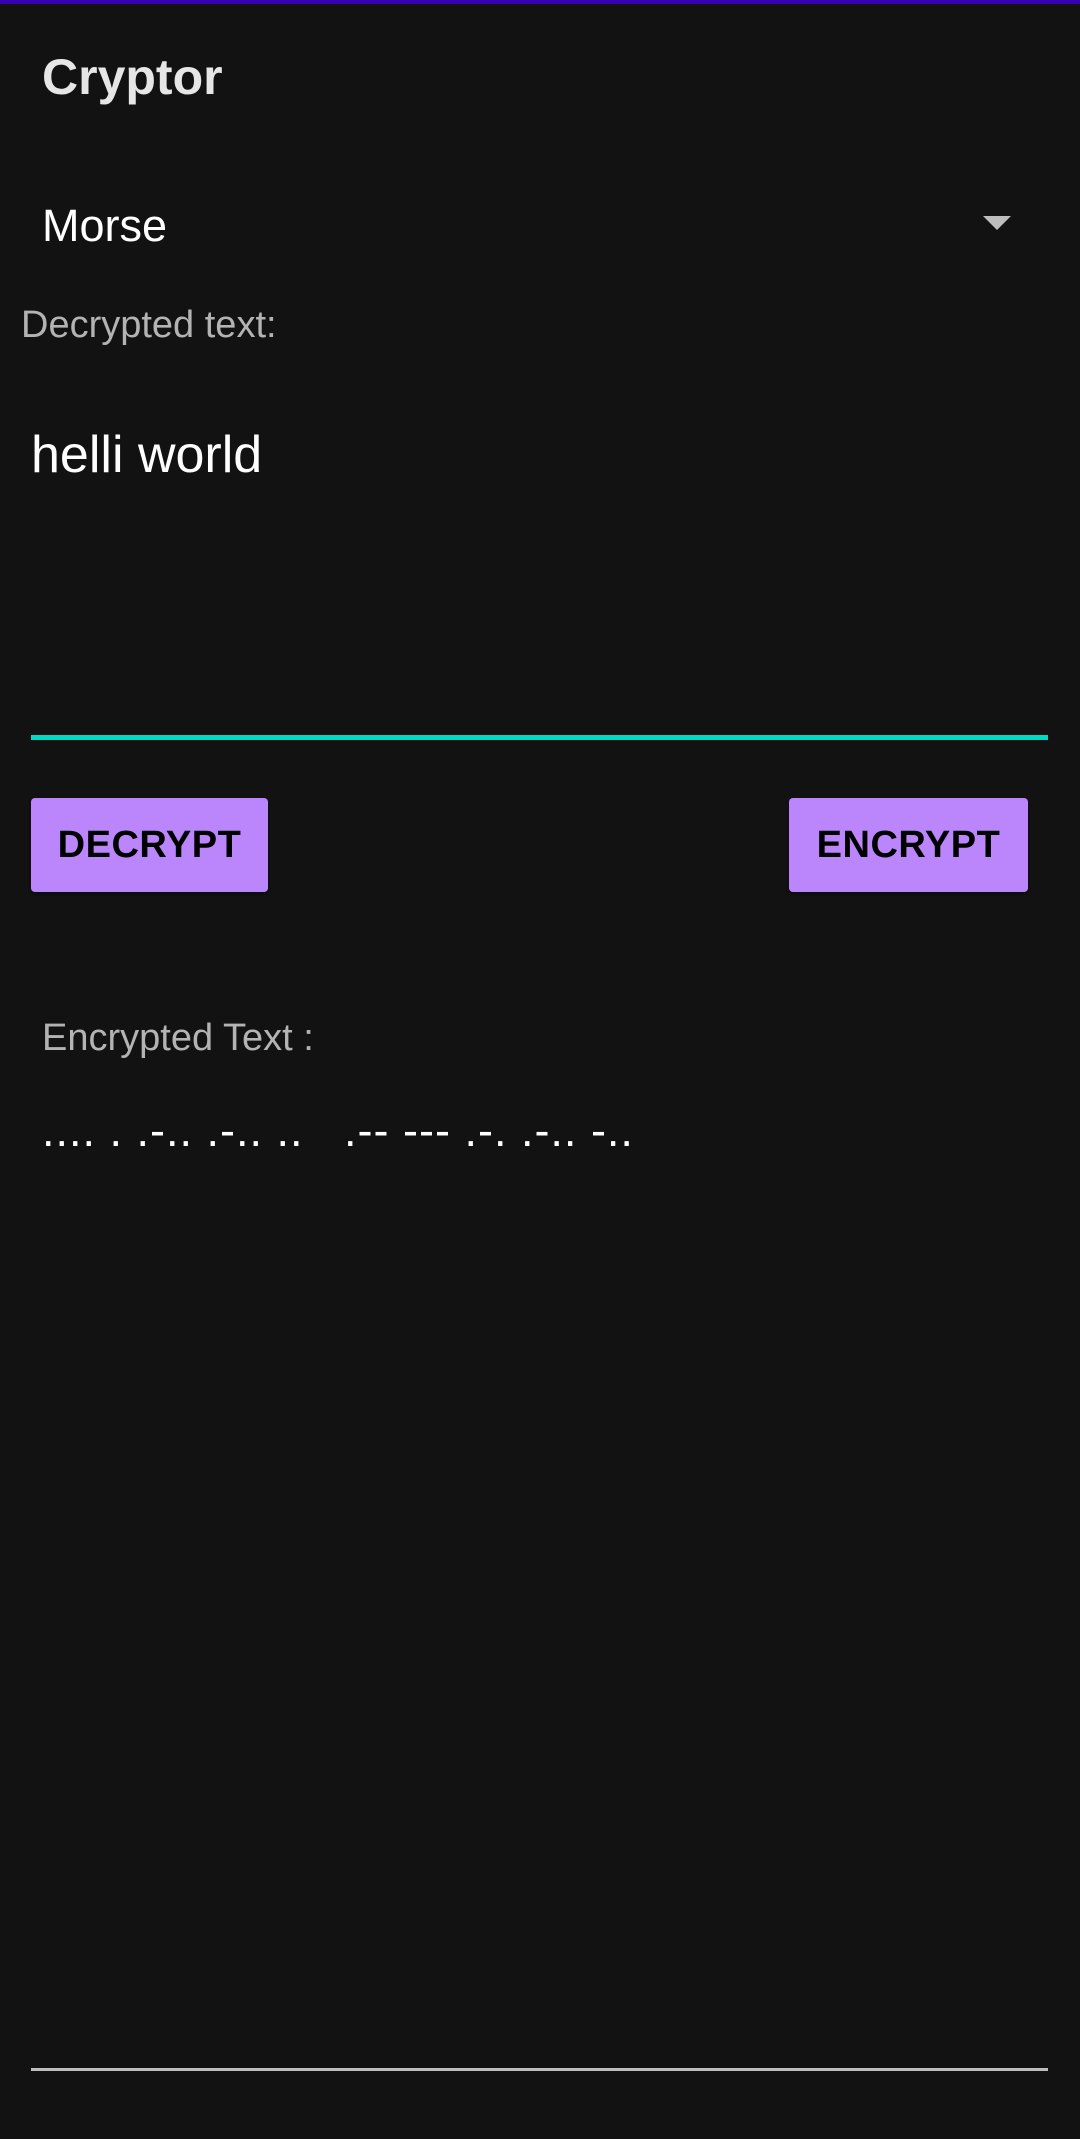 The height and width of the screenshot is (2139, 1080). Describe the element at coordinates (178, 1038) in the screenshot. I see `encrypted-text-label: Encrypted Text :` at that location.